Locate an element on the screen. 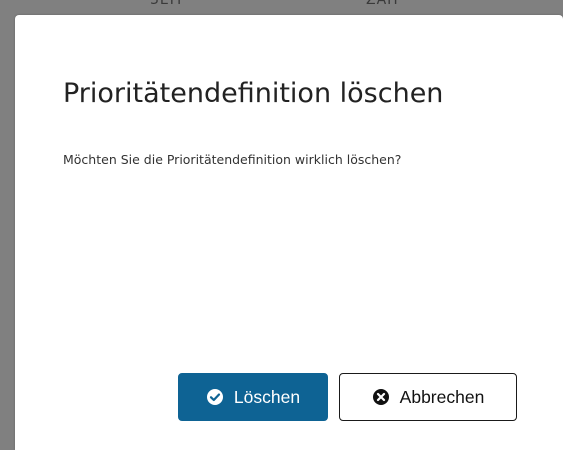 The height and width of the screenshot is (450, 563). x-circle-icon is located at coordinates (381, 397).